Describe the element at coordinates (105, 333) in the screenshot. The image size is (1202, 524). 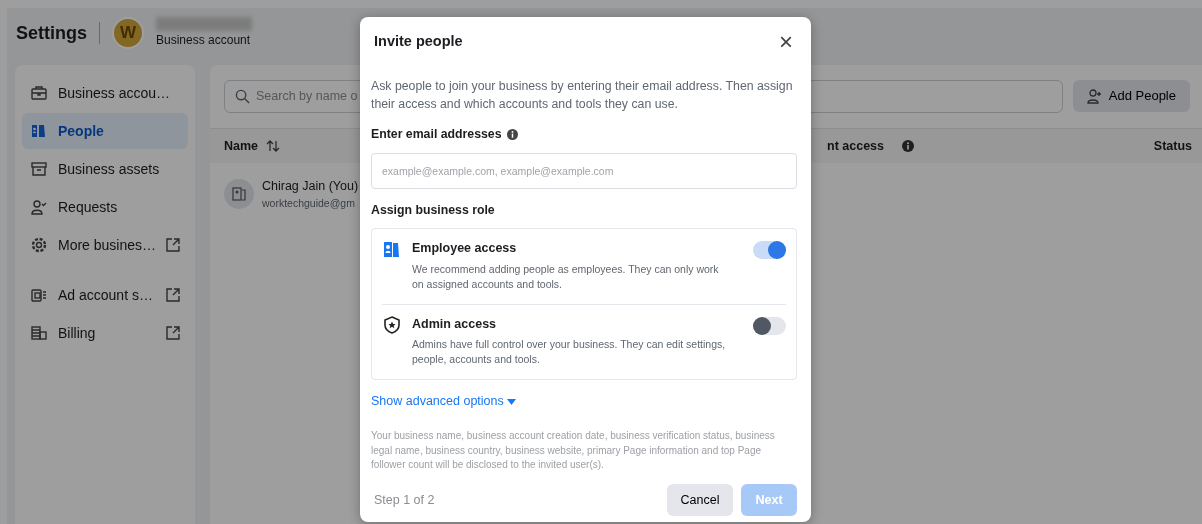
I see `sidebar-item: Billing` at that location.